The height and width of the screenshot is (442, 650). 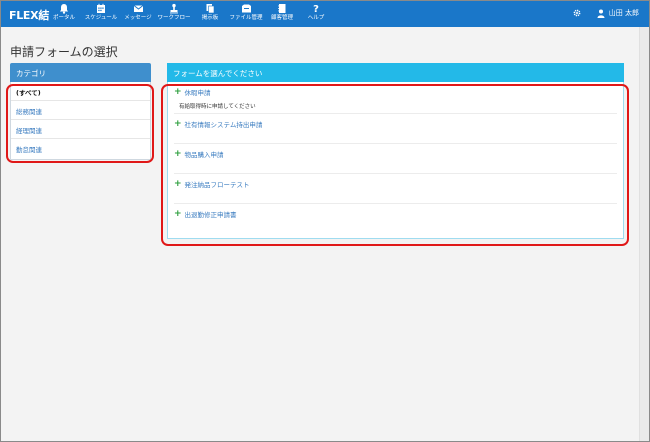 I want to click on nav-board: 掲示板, so click(x=210, y=14).